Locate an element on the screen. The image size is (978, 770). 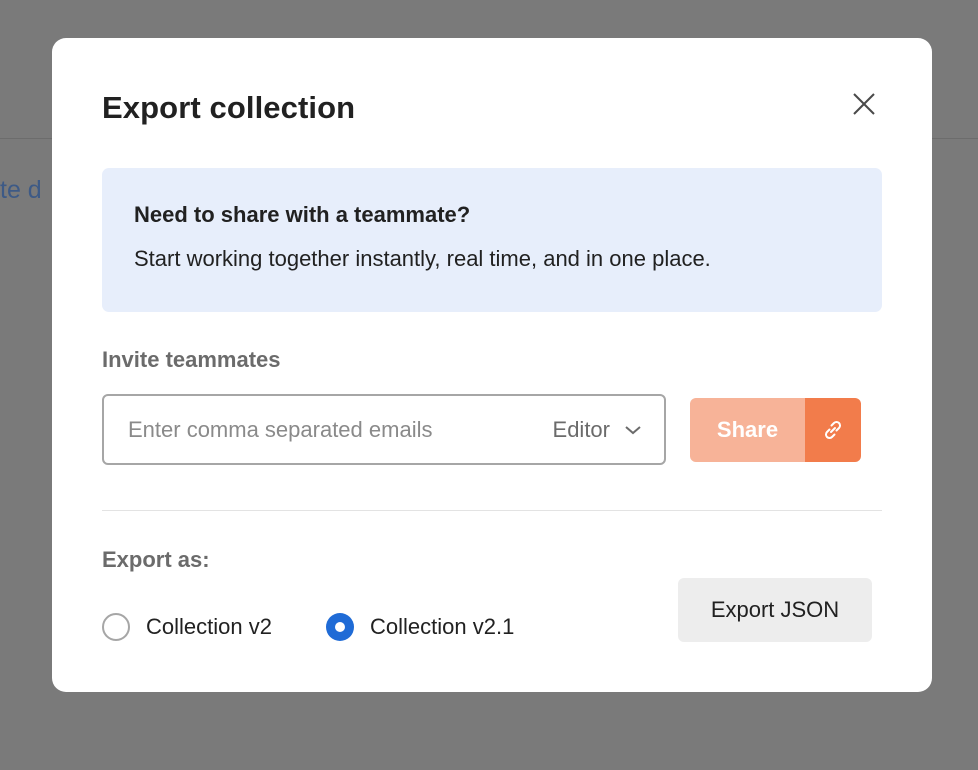
share-button-group: Share is located at coordinates (775, 430).